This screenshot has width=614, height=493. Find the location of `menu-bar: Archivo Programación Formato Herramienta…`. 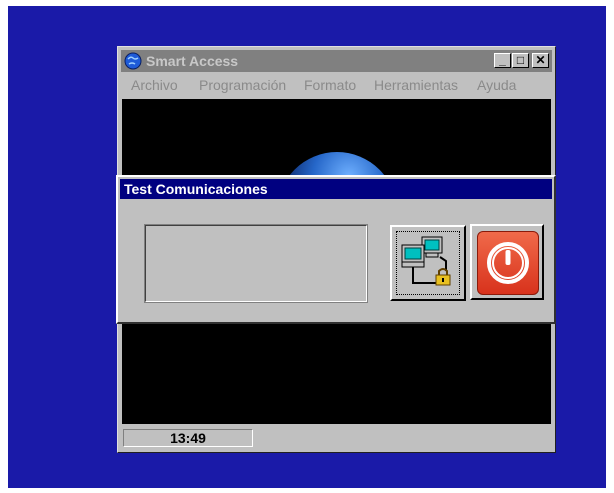

menu-bar: Archivo Programación Formato Herramienta… is located at coordinates (336, 85).